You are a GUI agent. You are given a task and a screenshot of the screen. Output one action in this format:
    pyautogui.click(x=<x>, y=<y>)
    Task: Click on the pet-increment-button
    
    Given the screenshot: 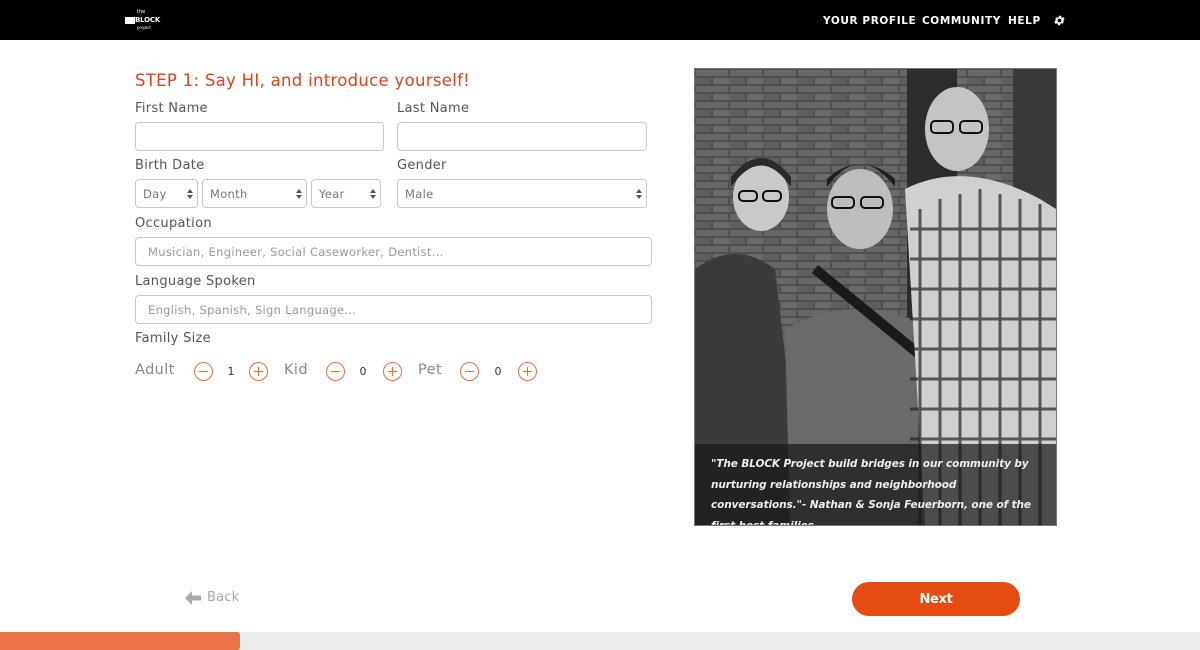 What is the action you would take?
    pyautogui.click(x=527, y=371)
    